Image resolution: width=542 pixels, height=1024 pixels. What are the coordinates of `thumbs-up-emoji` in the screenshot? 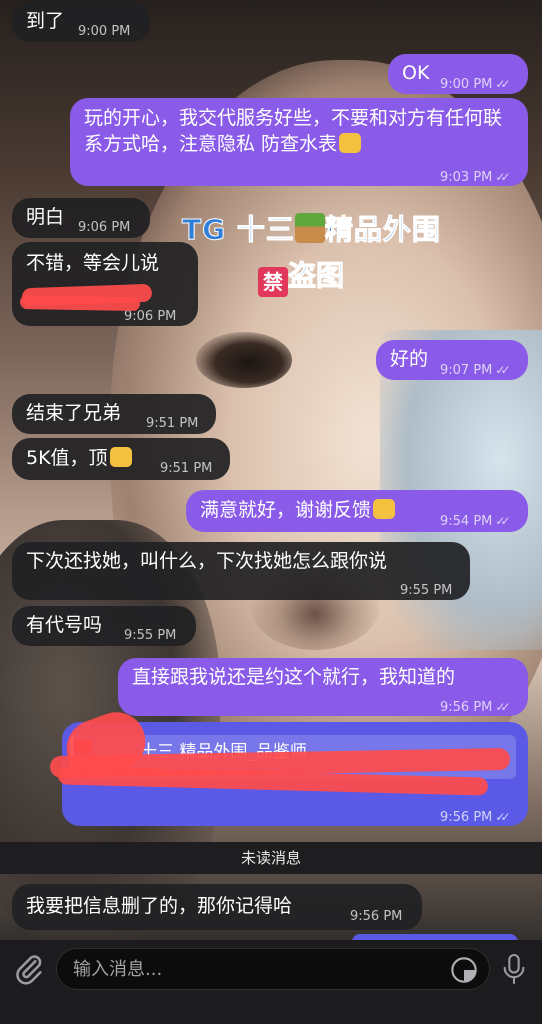 It's located at (120, 457).